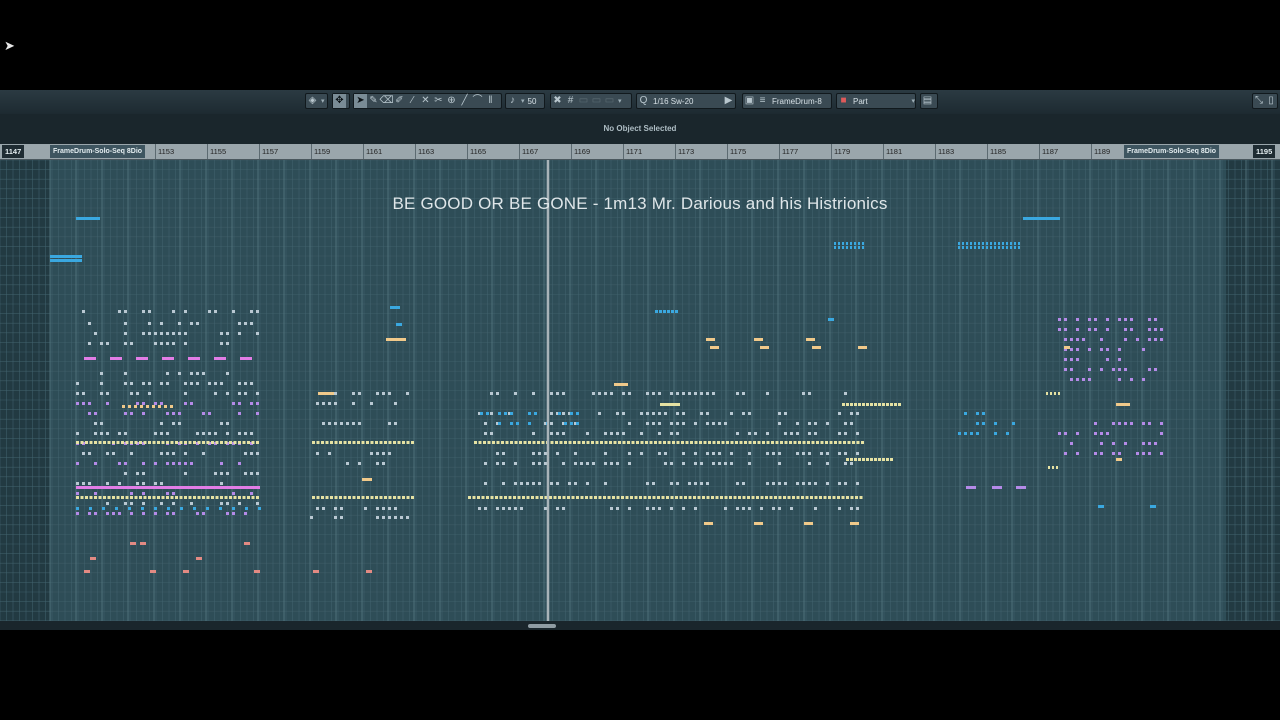  Describe the element at coordinates (557, 101) in the screenshot. I see `snap-icon: ✖` at that location.